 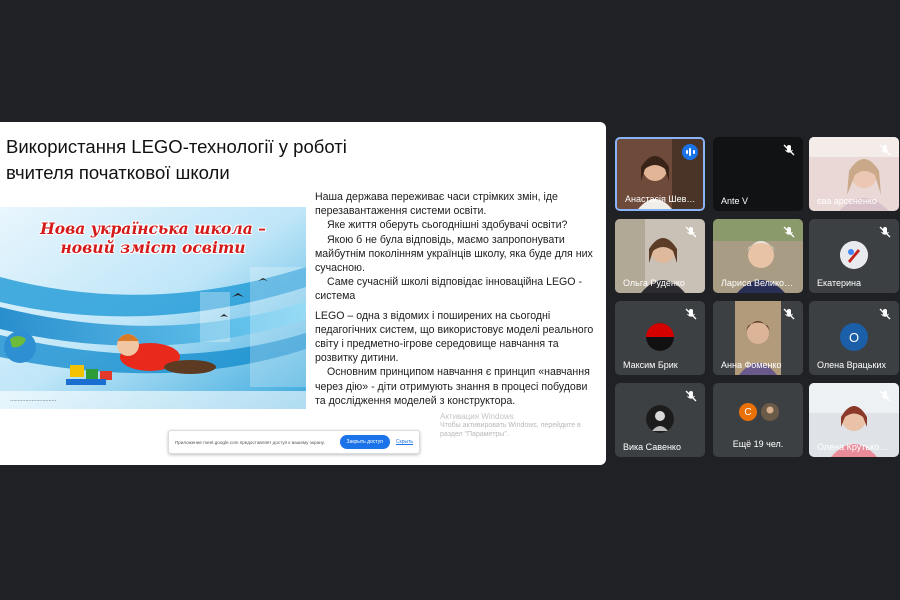 What do you see at coordinates (851, 365) in the screenshot?
I see `participant-name: Олена Врацьких` at bounding box center [851, 365].